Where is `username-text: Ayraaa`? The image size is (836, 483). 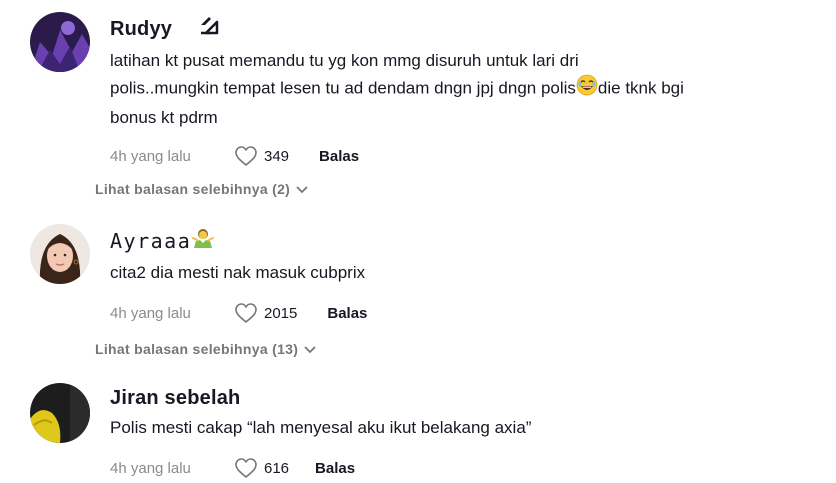 username-text: Ayraaa is located at coordinates (150, 241).